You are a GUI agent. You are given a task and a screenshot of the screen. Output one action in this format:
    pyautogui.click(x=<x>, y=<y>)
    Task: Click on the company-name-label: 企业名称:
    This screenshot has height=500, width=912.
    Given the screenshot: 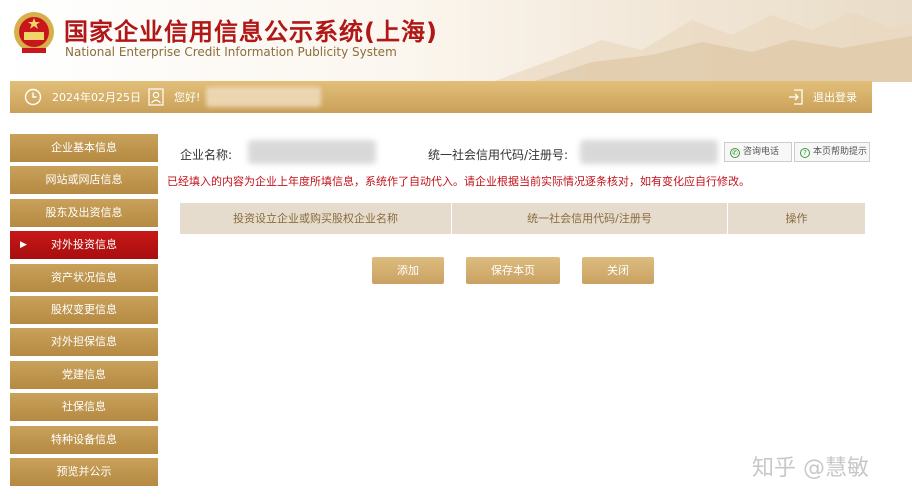 What is the action you would take?
    pyautogui.click(x=206, y=155)
    